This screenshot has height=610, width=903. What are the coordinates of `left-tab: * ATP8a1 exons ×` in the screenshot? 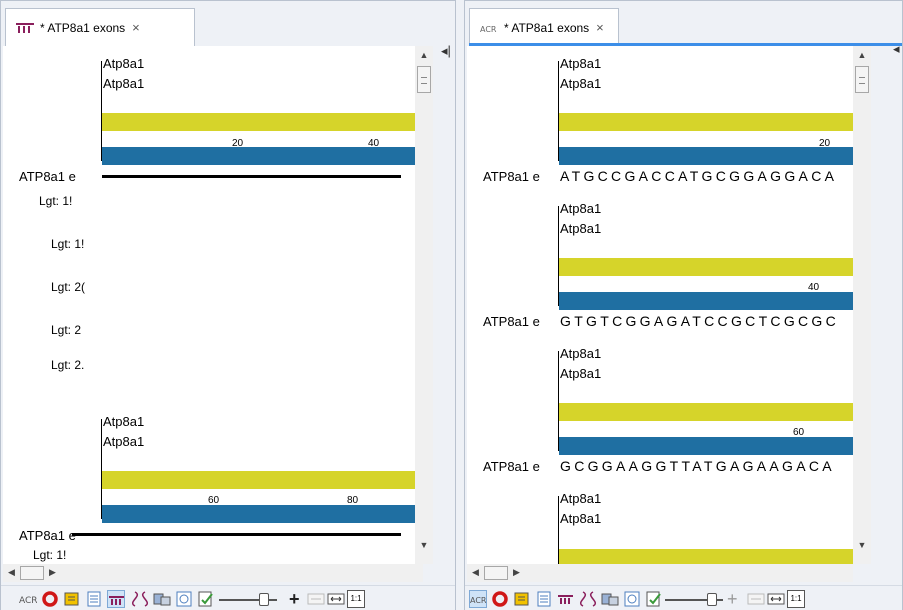 It's located at (100, 27).